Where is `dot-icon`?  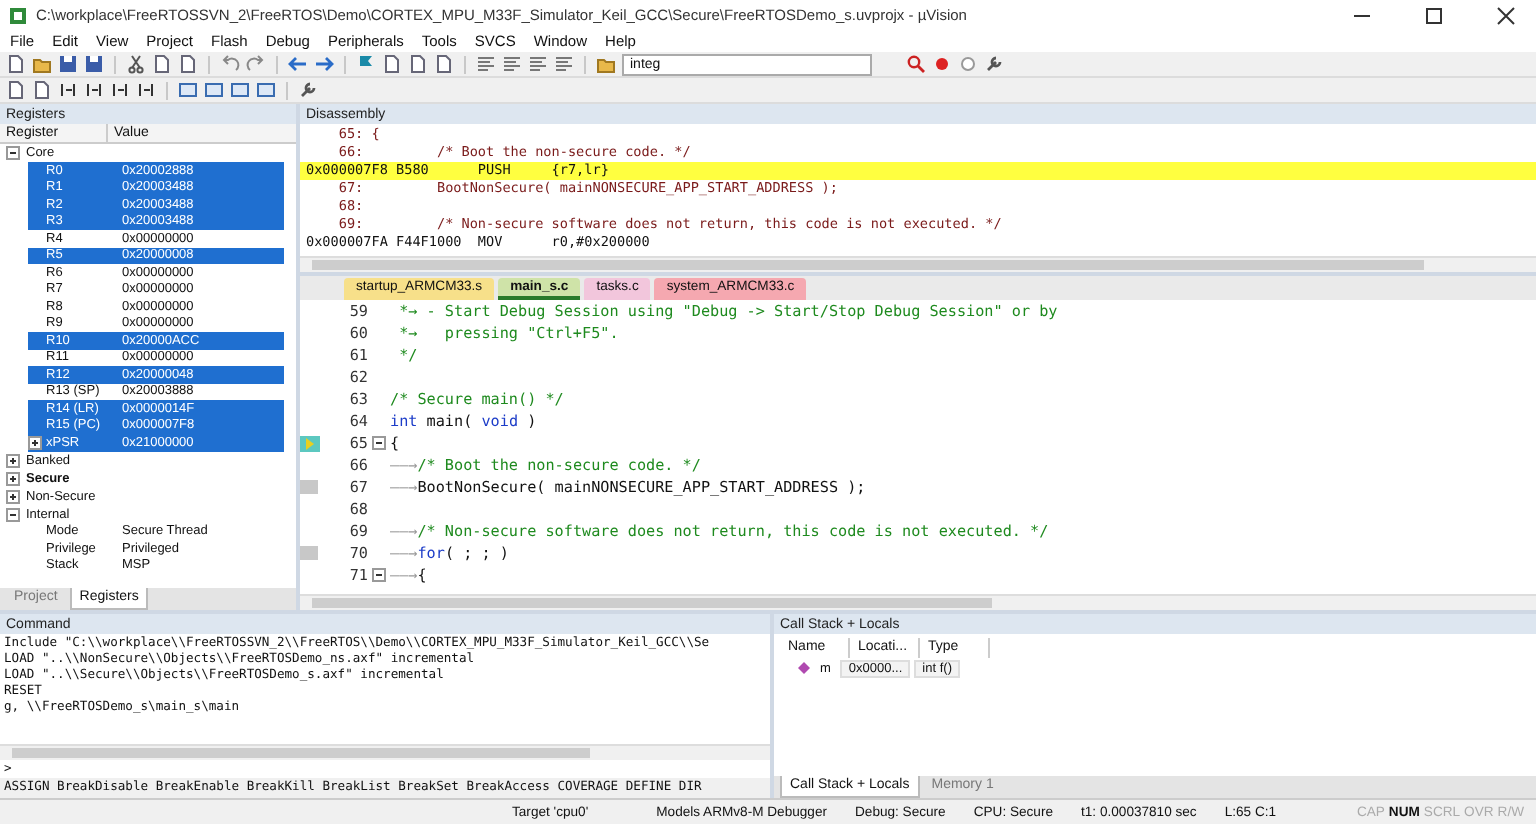 dot-icon is located at coordinates (942, 64).